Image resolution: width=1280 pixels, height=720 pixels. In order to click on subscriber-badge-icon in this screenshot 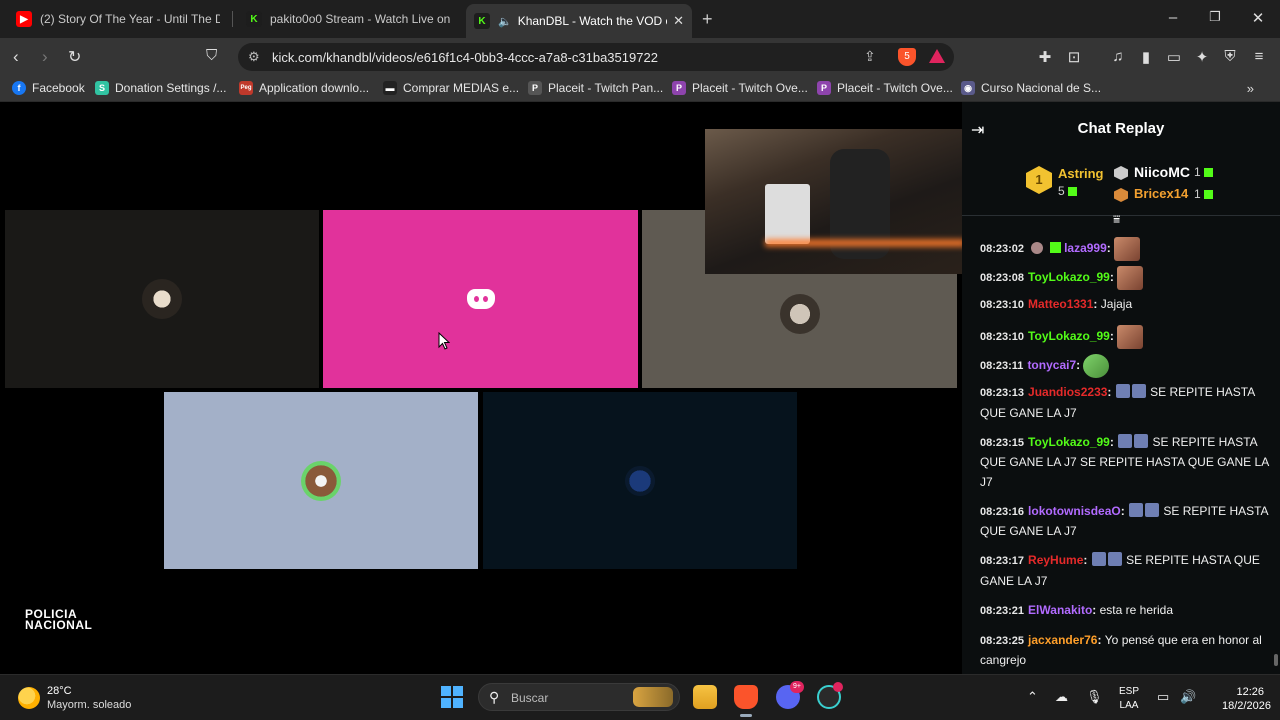, I will do `click(1055, 248)`.